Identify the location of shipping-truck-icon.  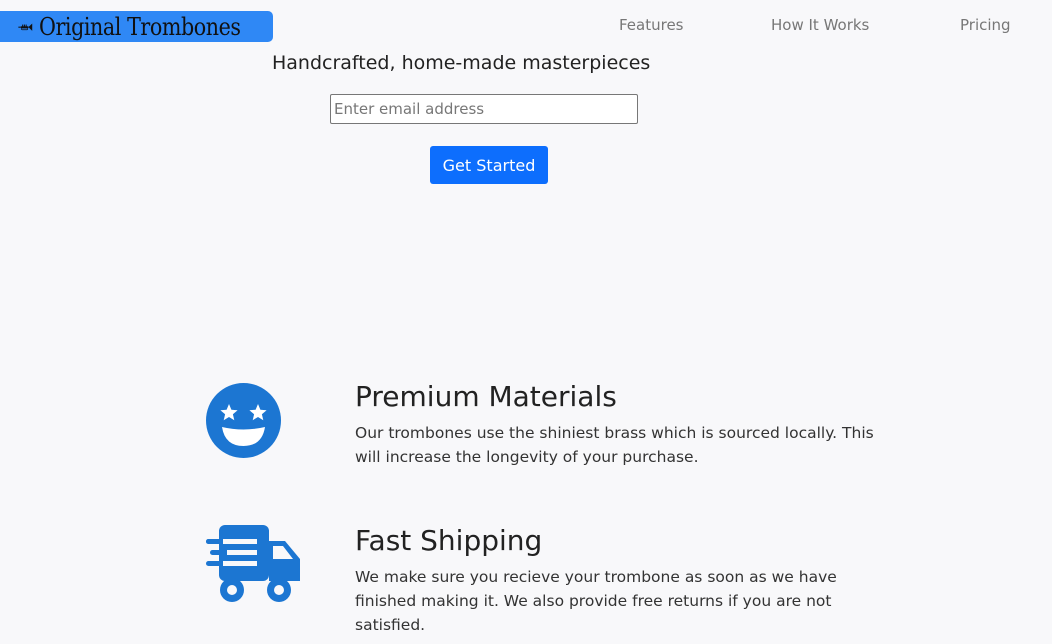
(253, 563).